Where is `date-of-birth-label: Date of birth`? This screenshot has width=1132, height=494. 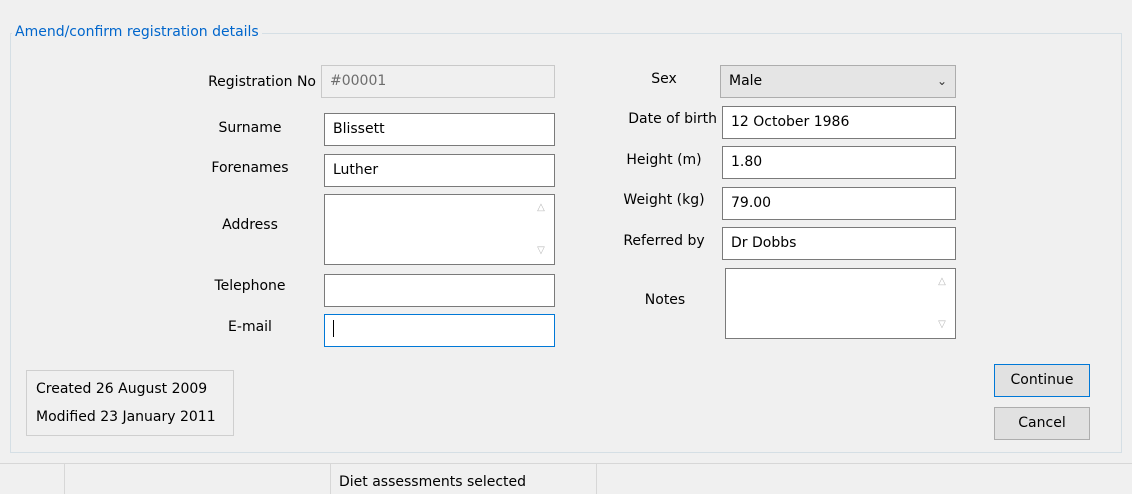
date-of-birth-label: Date of birth is located at coordinates (672, 119).